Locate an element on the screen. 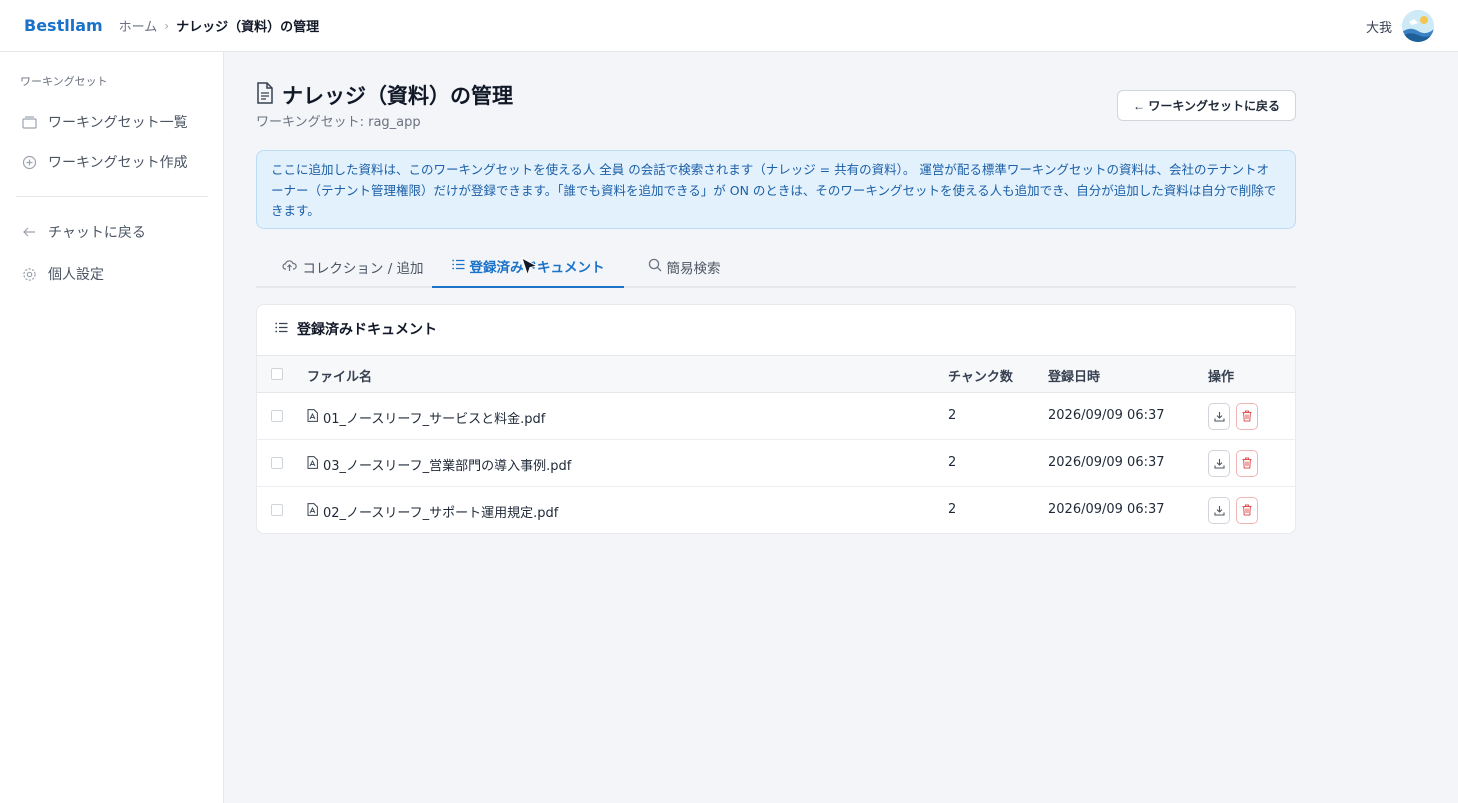 This screenshot has height=803, width=1458. file-name-cell: 03_ノースリーフ_営業部門の導入事例.pdf is located at coordinates (439, 464).